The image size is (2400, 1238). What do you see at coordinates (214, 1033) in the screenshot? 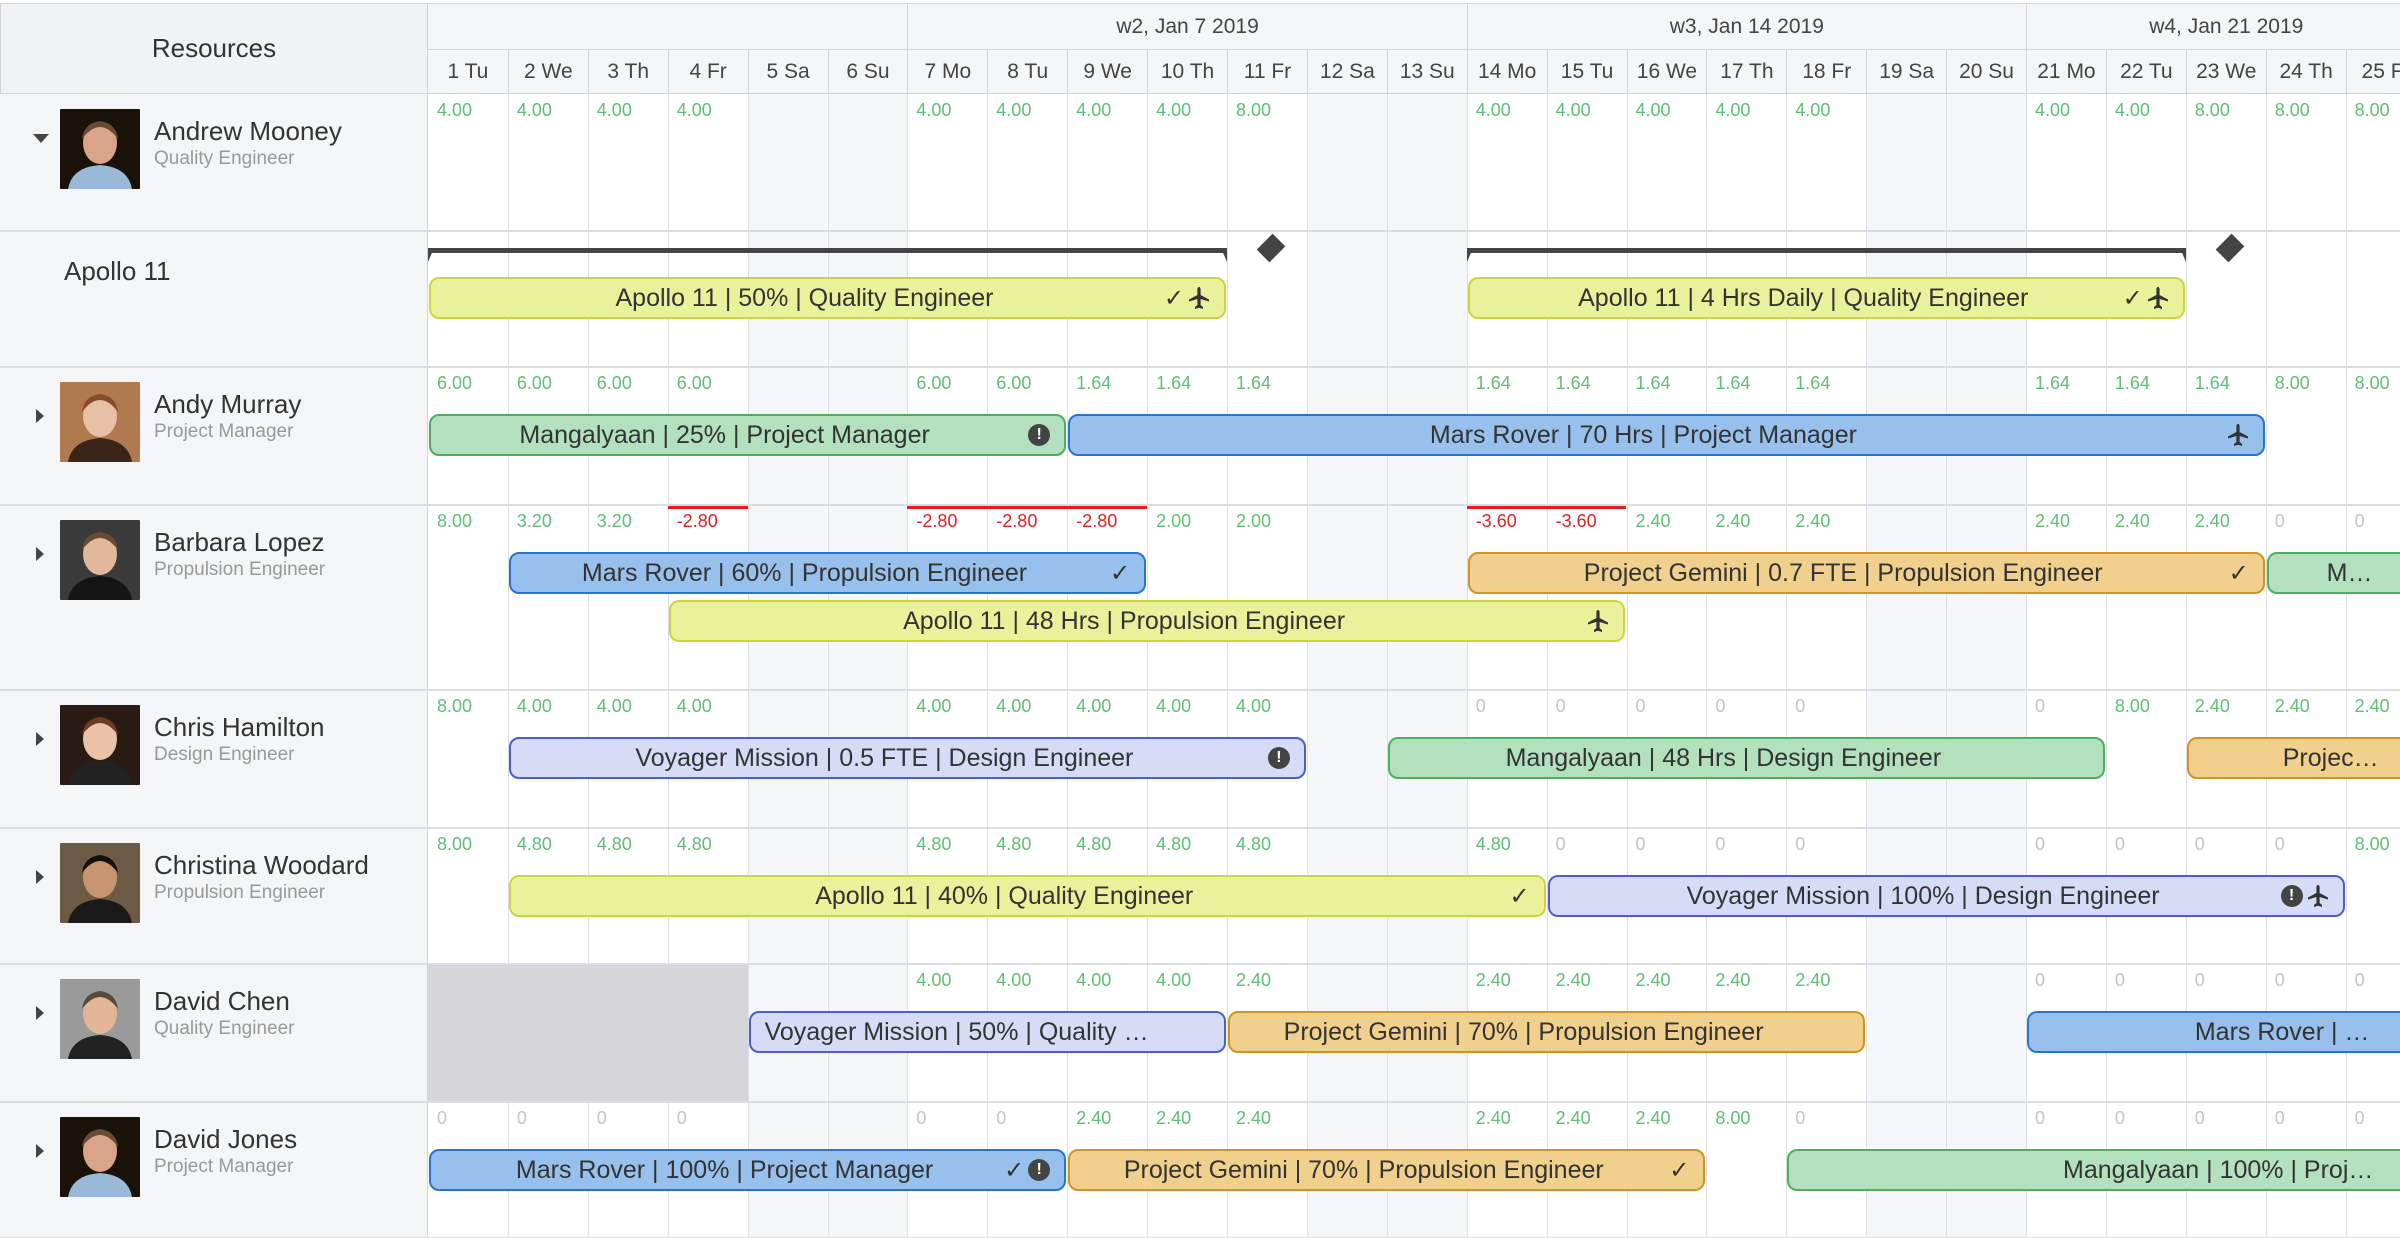
I see `resource-row-header: David Chen Quality Engineer` at bounding box center [214, 1033].